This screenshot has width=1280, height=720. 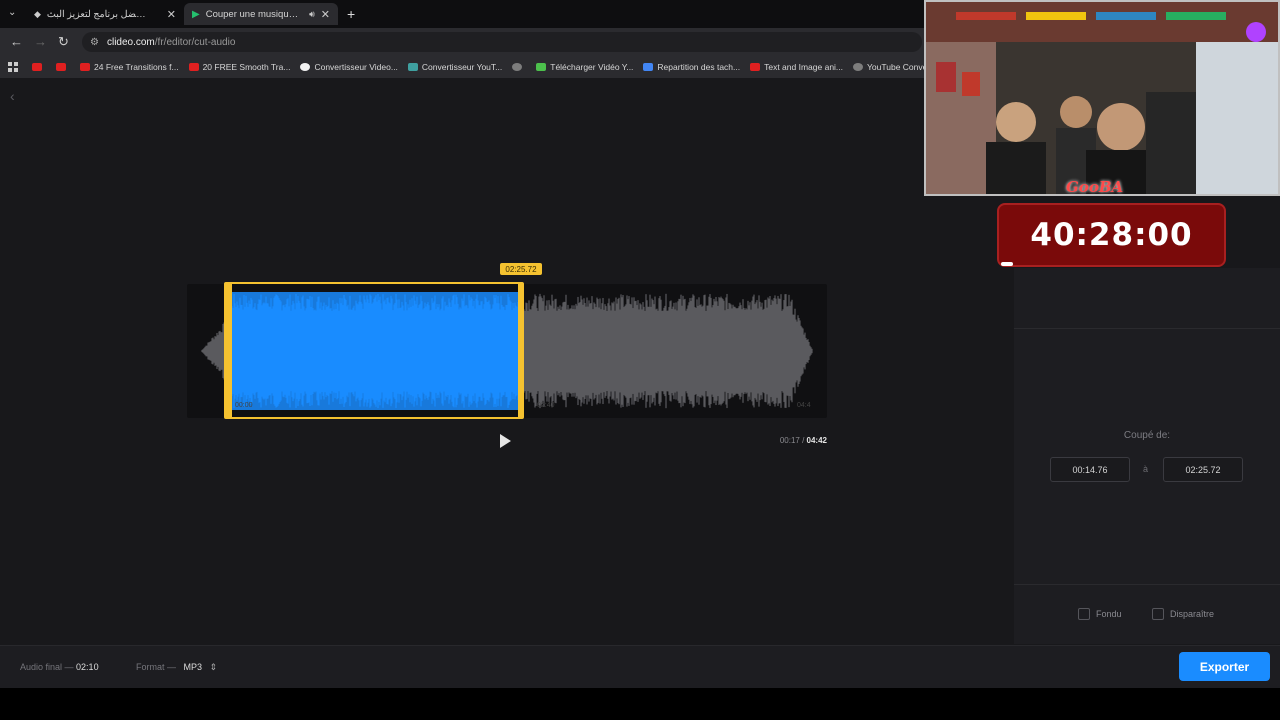 What do you see at coordinates (648, 67) in the screenshot?
I see `docs-icon` at bounding box center [648, 67].